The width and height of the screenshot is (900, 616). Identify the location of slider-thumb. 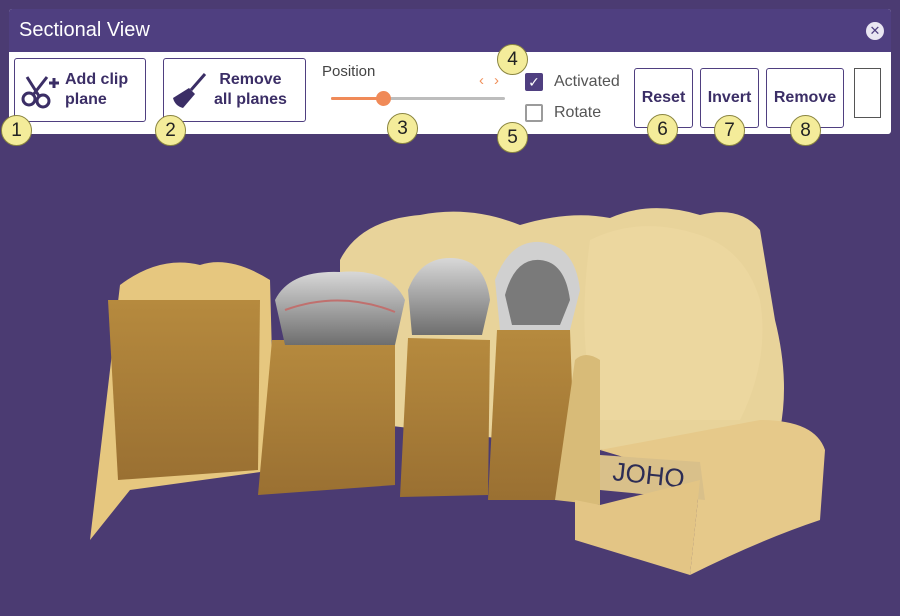
(384, 98).